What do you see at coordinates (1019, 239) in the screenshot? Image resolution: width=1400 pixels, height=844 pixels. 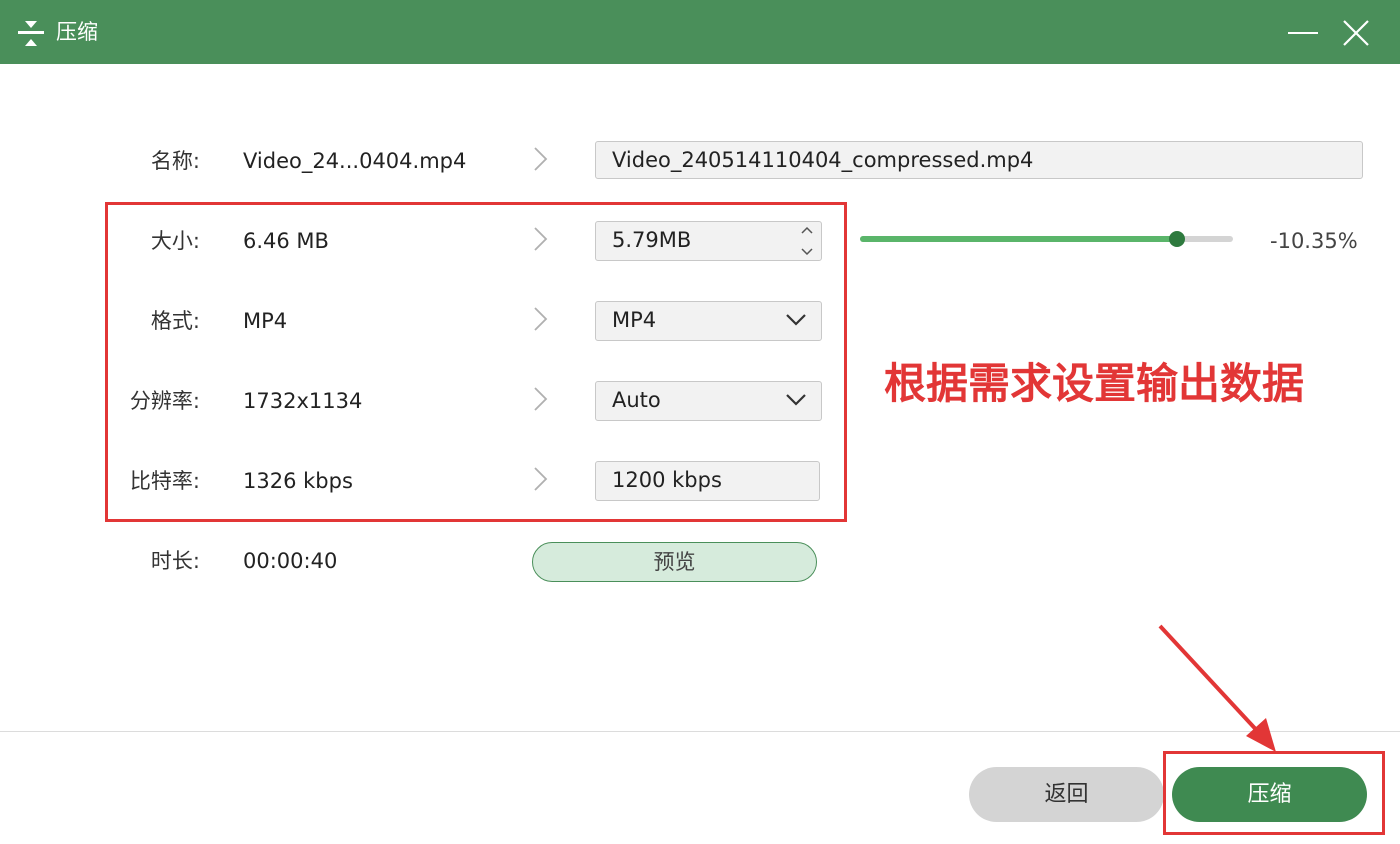 I see `slider-fill` at bounding box center [1019, 239].